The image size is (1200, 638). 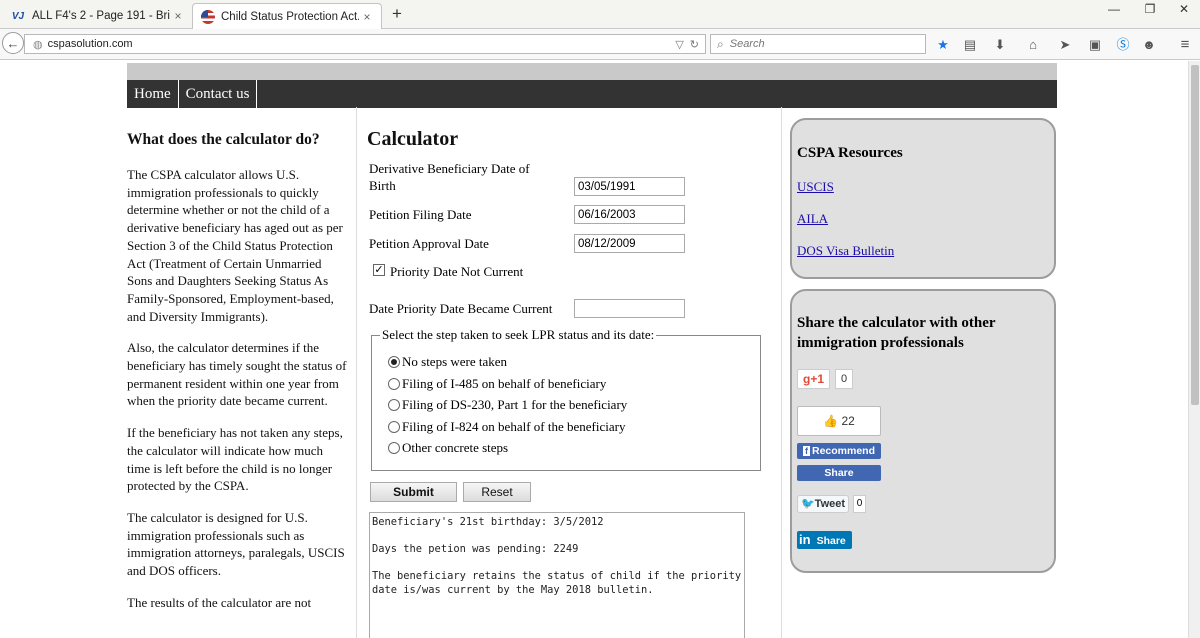 I want to click on close-window-button: ✕, so click(x=1184, y=9).